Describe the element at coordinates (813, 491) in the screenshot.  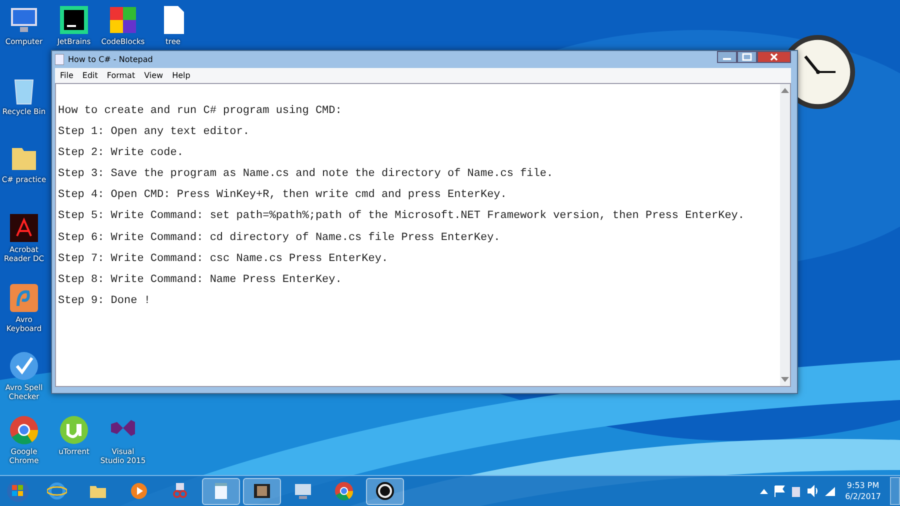
I see `volume-icon` at that location.